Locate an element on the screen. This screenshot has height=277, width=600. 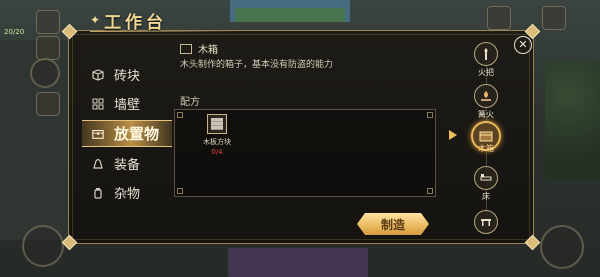
category-label: 墙壁 is located at coordinates (127, 105).